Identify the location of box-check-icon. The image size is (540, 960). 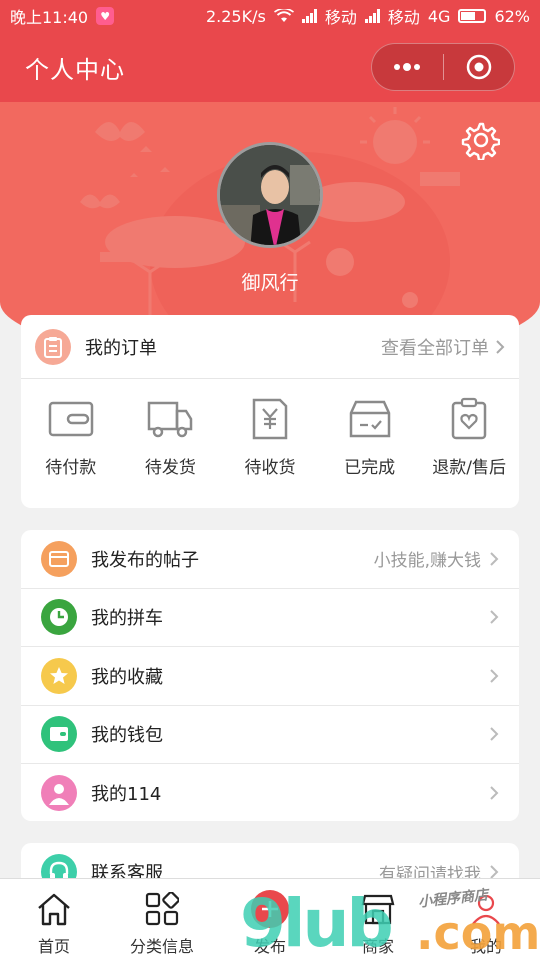
(370, 419).